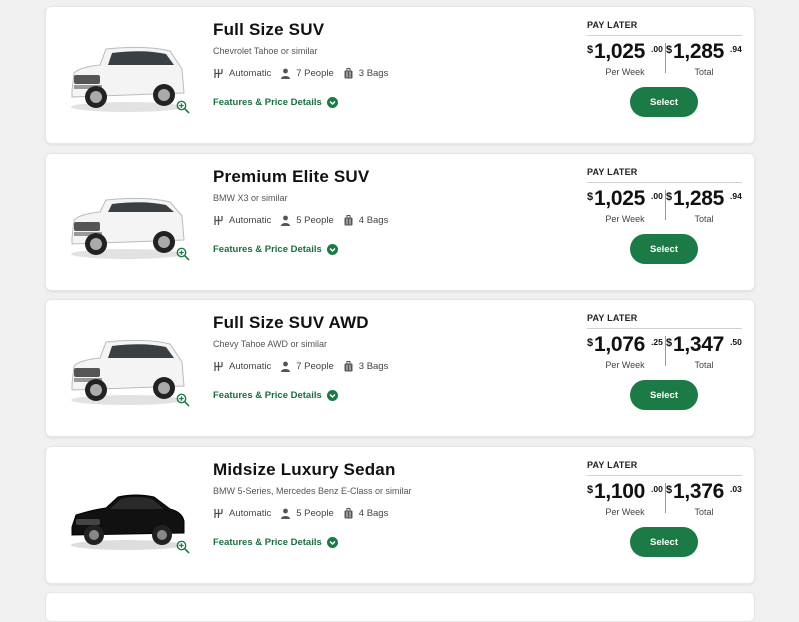  Describe the element at coordinates (269, 29) in the screenshot. I see `car-class-title: Full Size SUV` at that location.